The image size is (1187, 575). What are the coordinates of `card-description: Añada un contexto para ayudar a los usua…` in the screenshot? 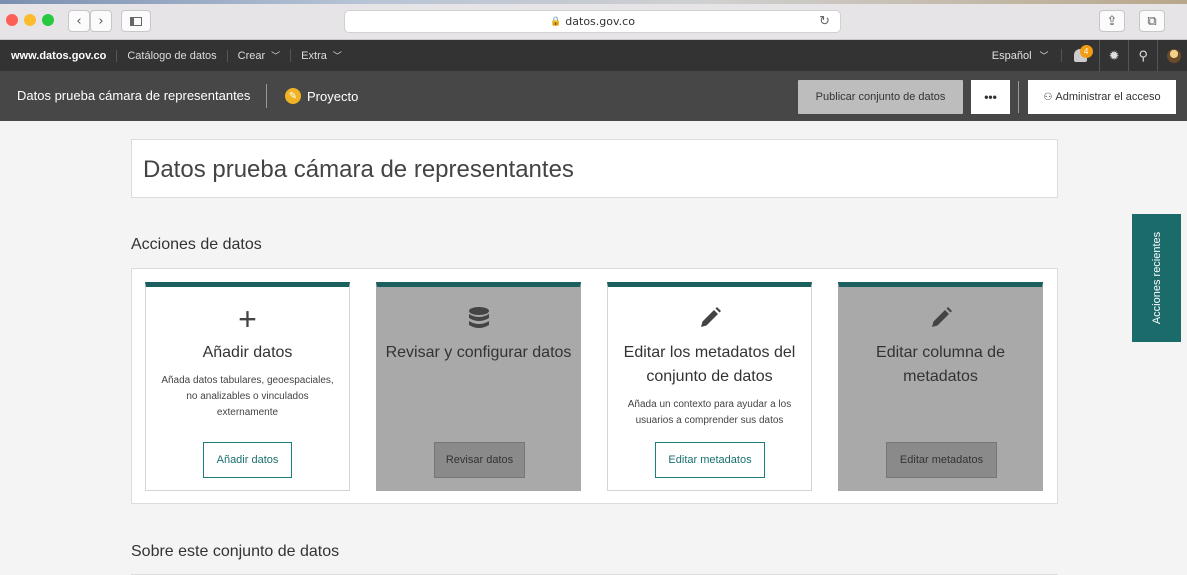 It's located at (709, 412).